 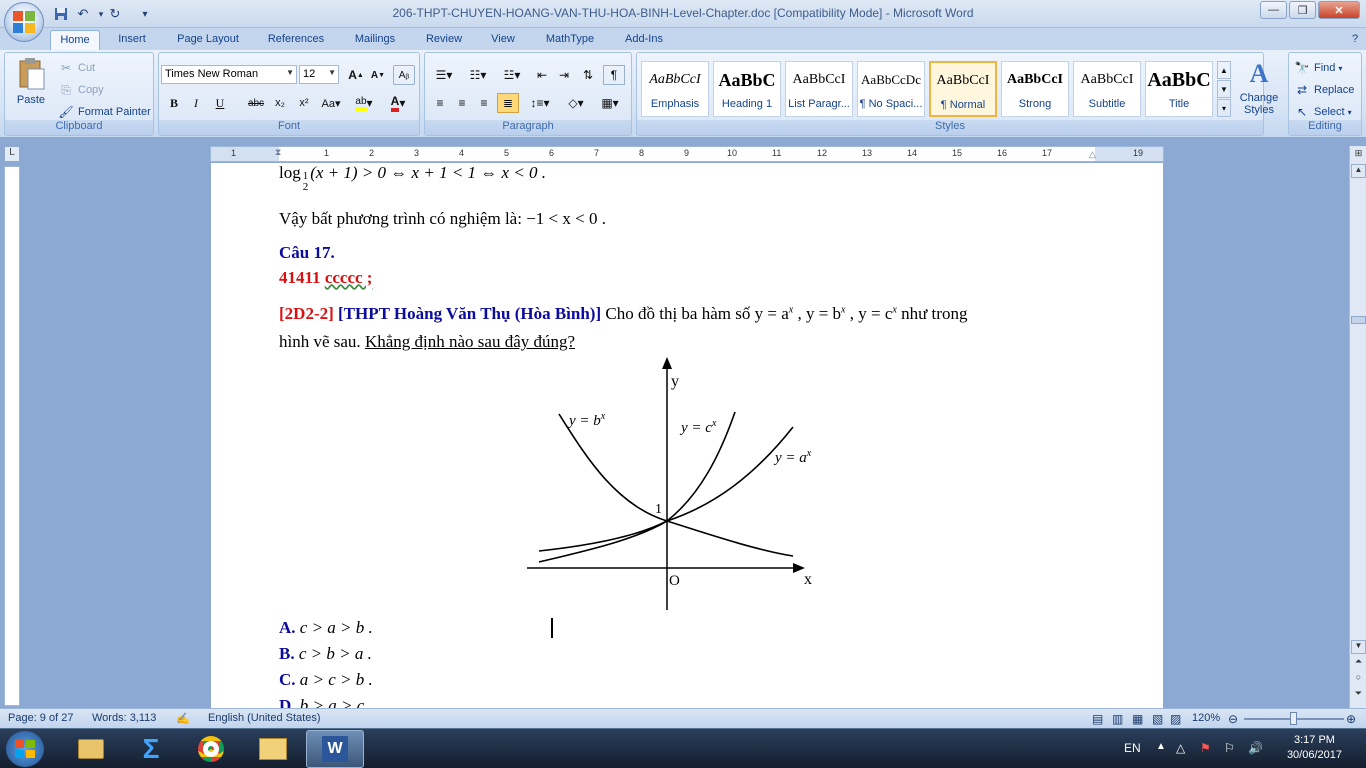 What do you see at coordinates (91, 749) in the screenshot?
I see `explorer-icon` at bounding box center [91, 749].